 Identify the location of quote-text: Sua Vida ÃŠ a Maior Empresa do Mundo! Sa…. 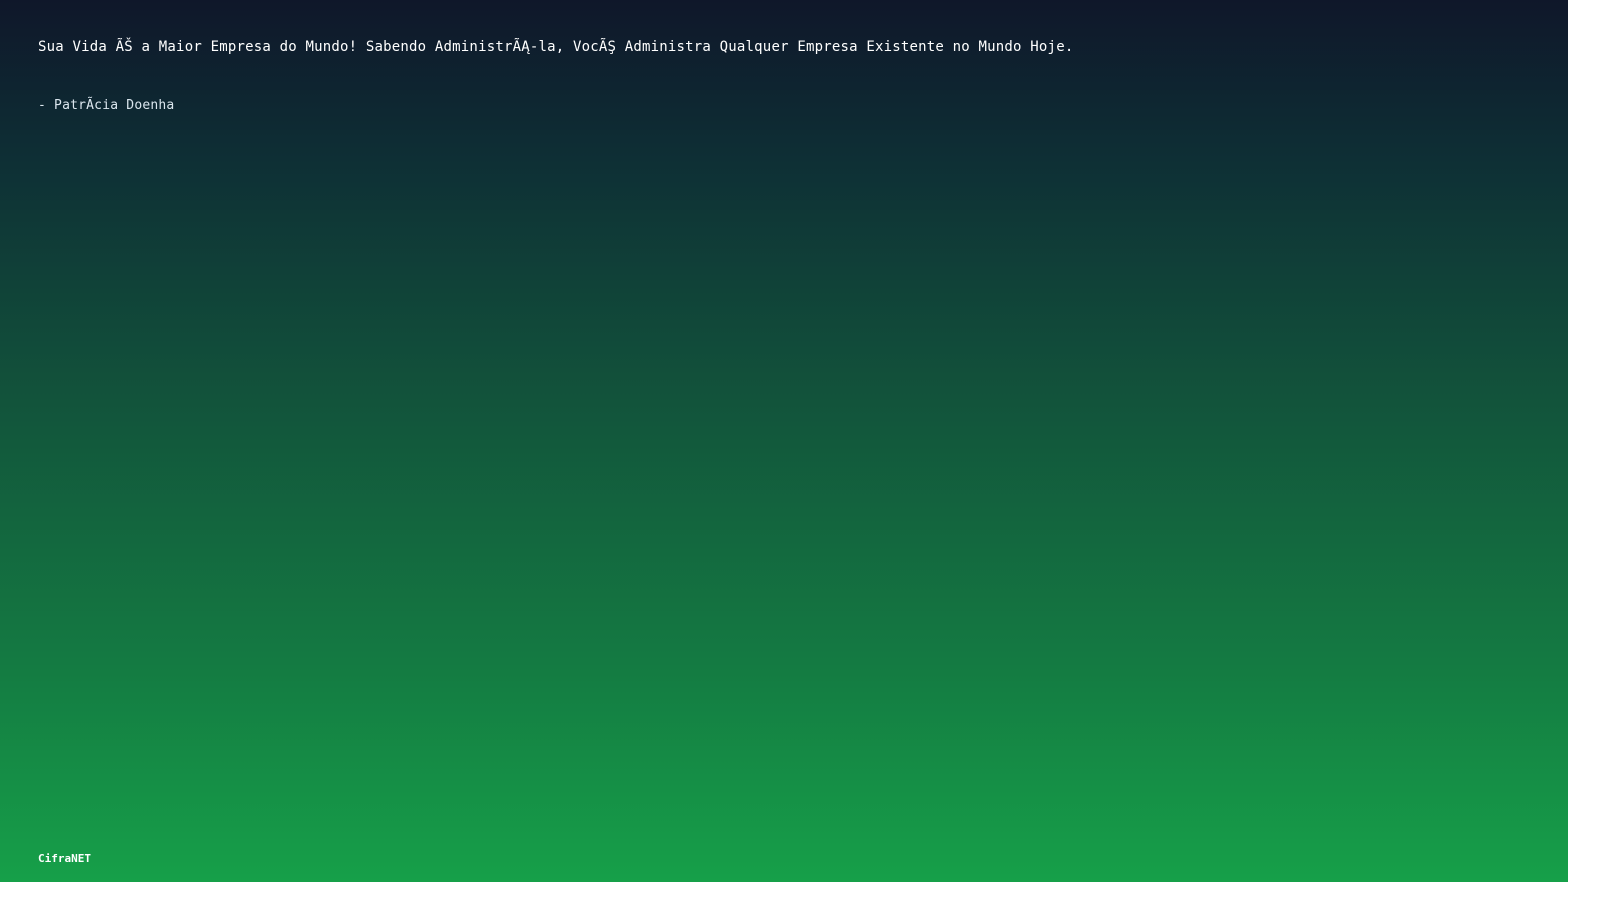
(556, 47).